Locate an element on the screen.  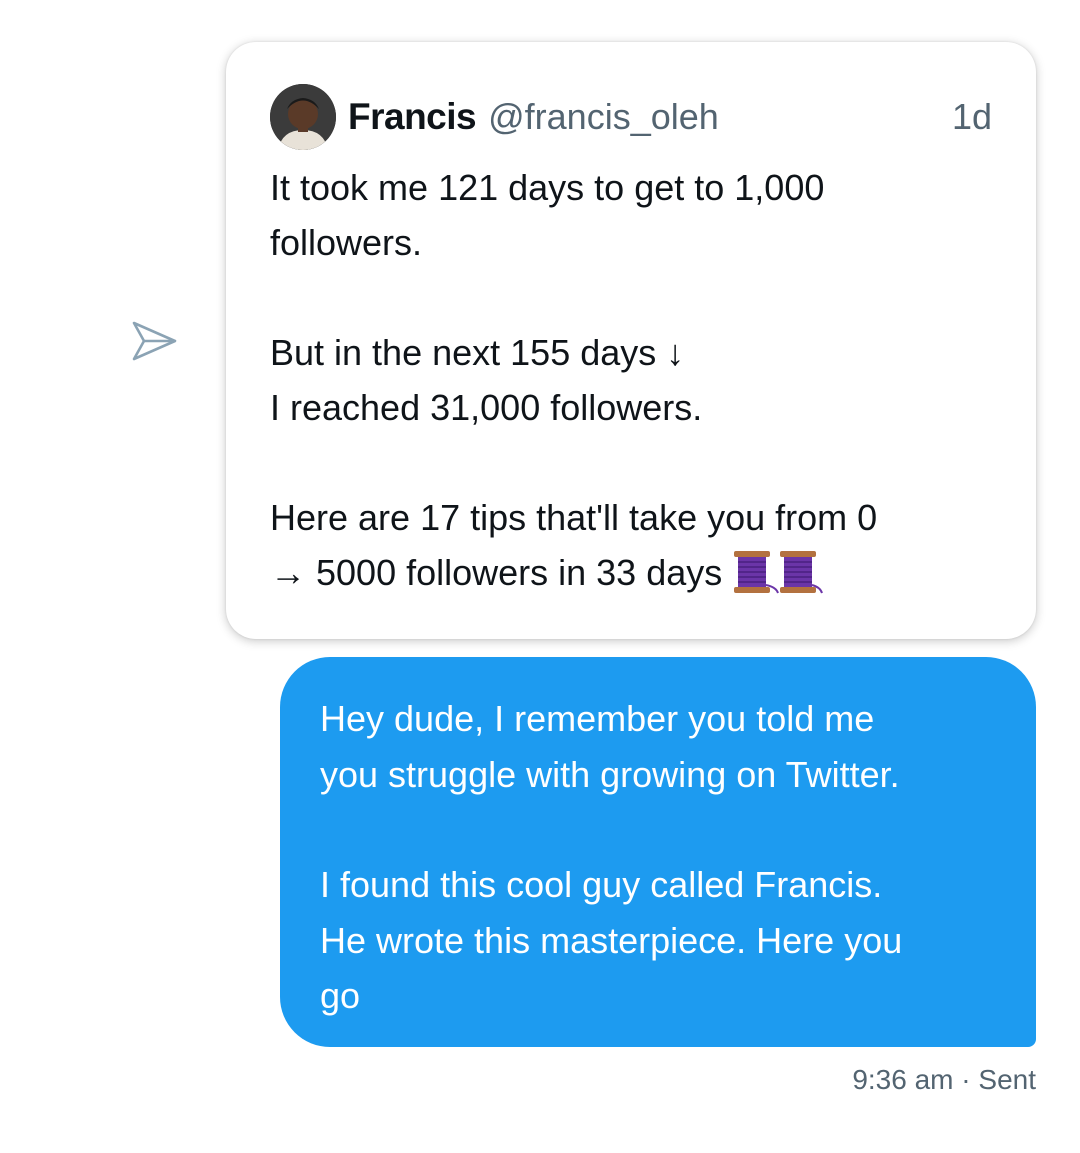
tweet-header: Francis @francis_oleh 1d is located at coordinates (631, 117).